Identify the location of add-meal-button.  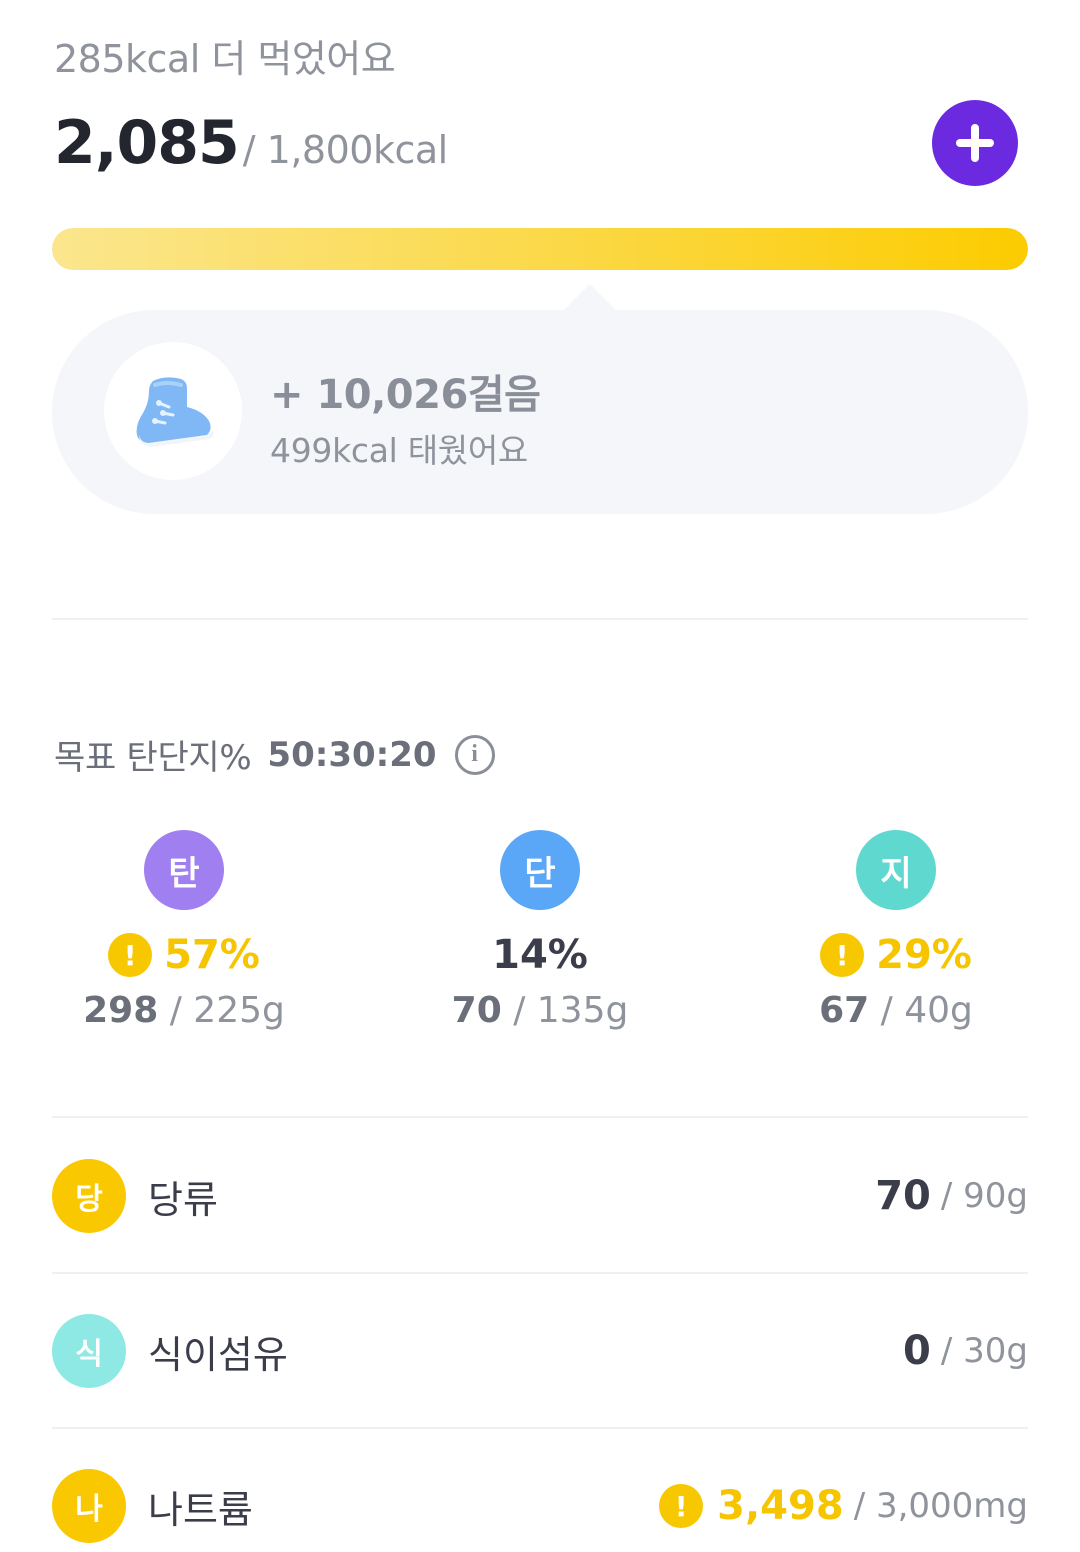
(975, 143).